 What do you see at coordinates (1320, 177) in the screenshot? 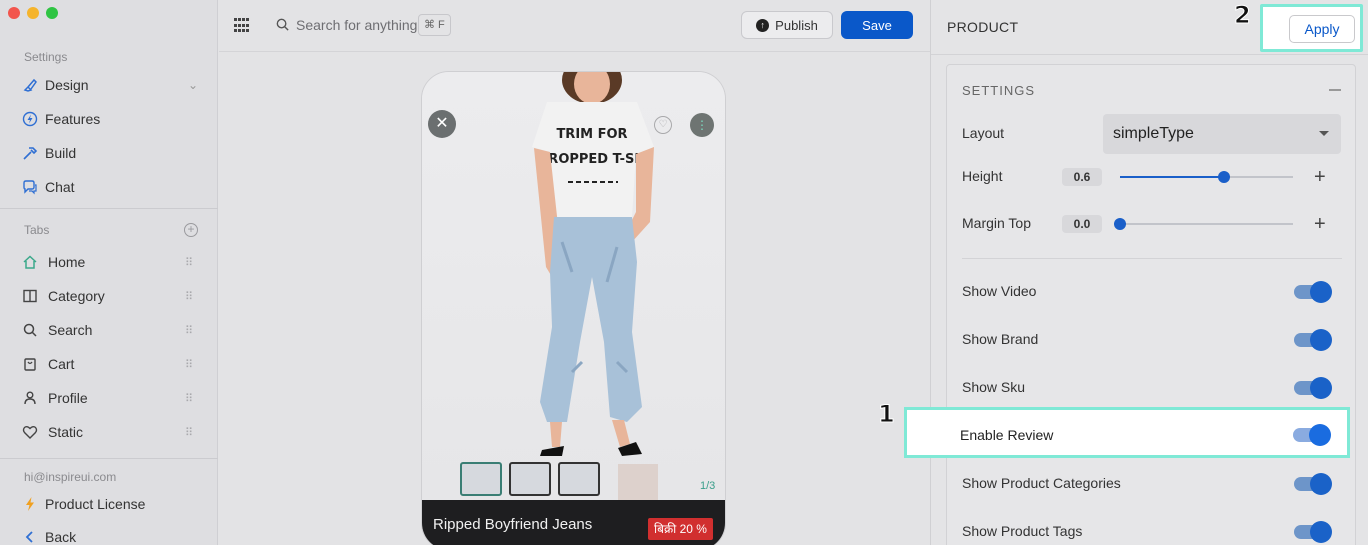
I see `height-increment-button: +` at bounding box center [1320, 177].